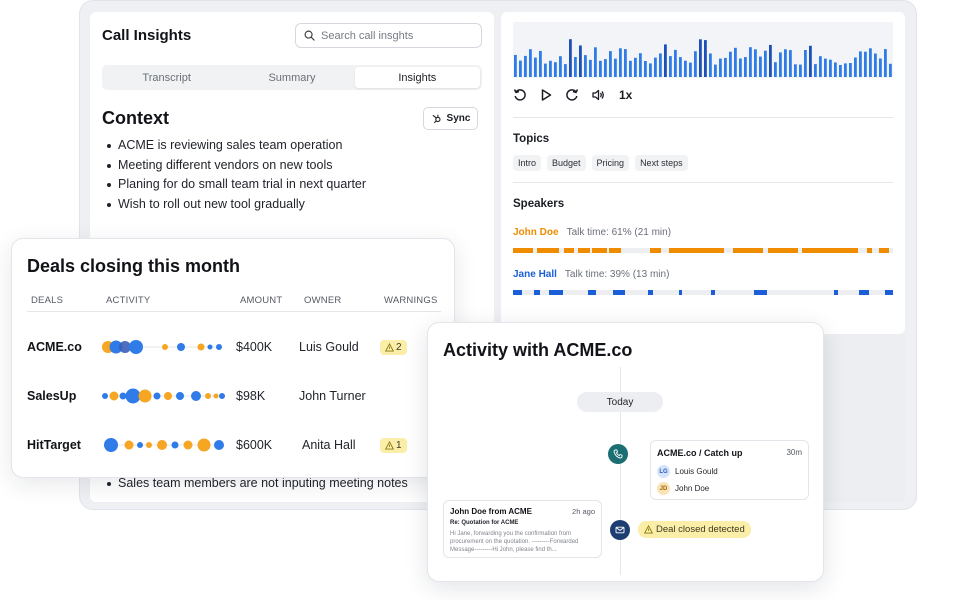 Image resolution: width=963 pixels, height=600 pixels. Describe the element at coordinates (663, 471) in the screenshot. I see `avatar: LG` at that location.